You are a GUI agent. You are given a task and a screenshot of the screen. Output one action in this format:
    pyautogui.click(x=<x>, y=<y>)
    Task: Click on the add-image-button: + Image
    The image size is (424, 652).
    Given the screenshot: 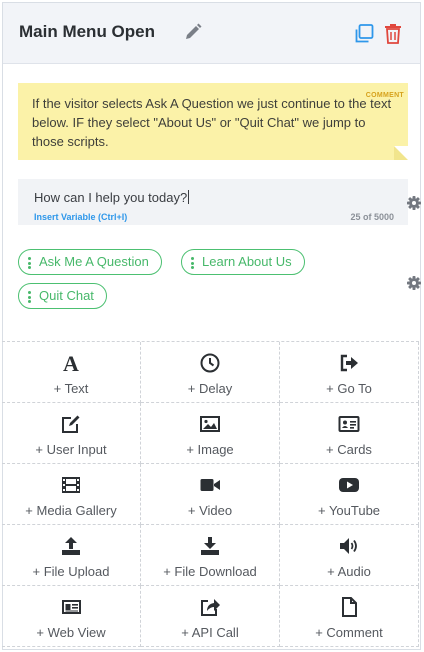 What is the action you would take?
    pyautogui.click(x=210, y=433)
    